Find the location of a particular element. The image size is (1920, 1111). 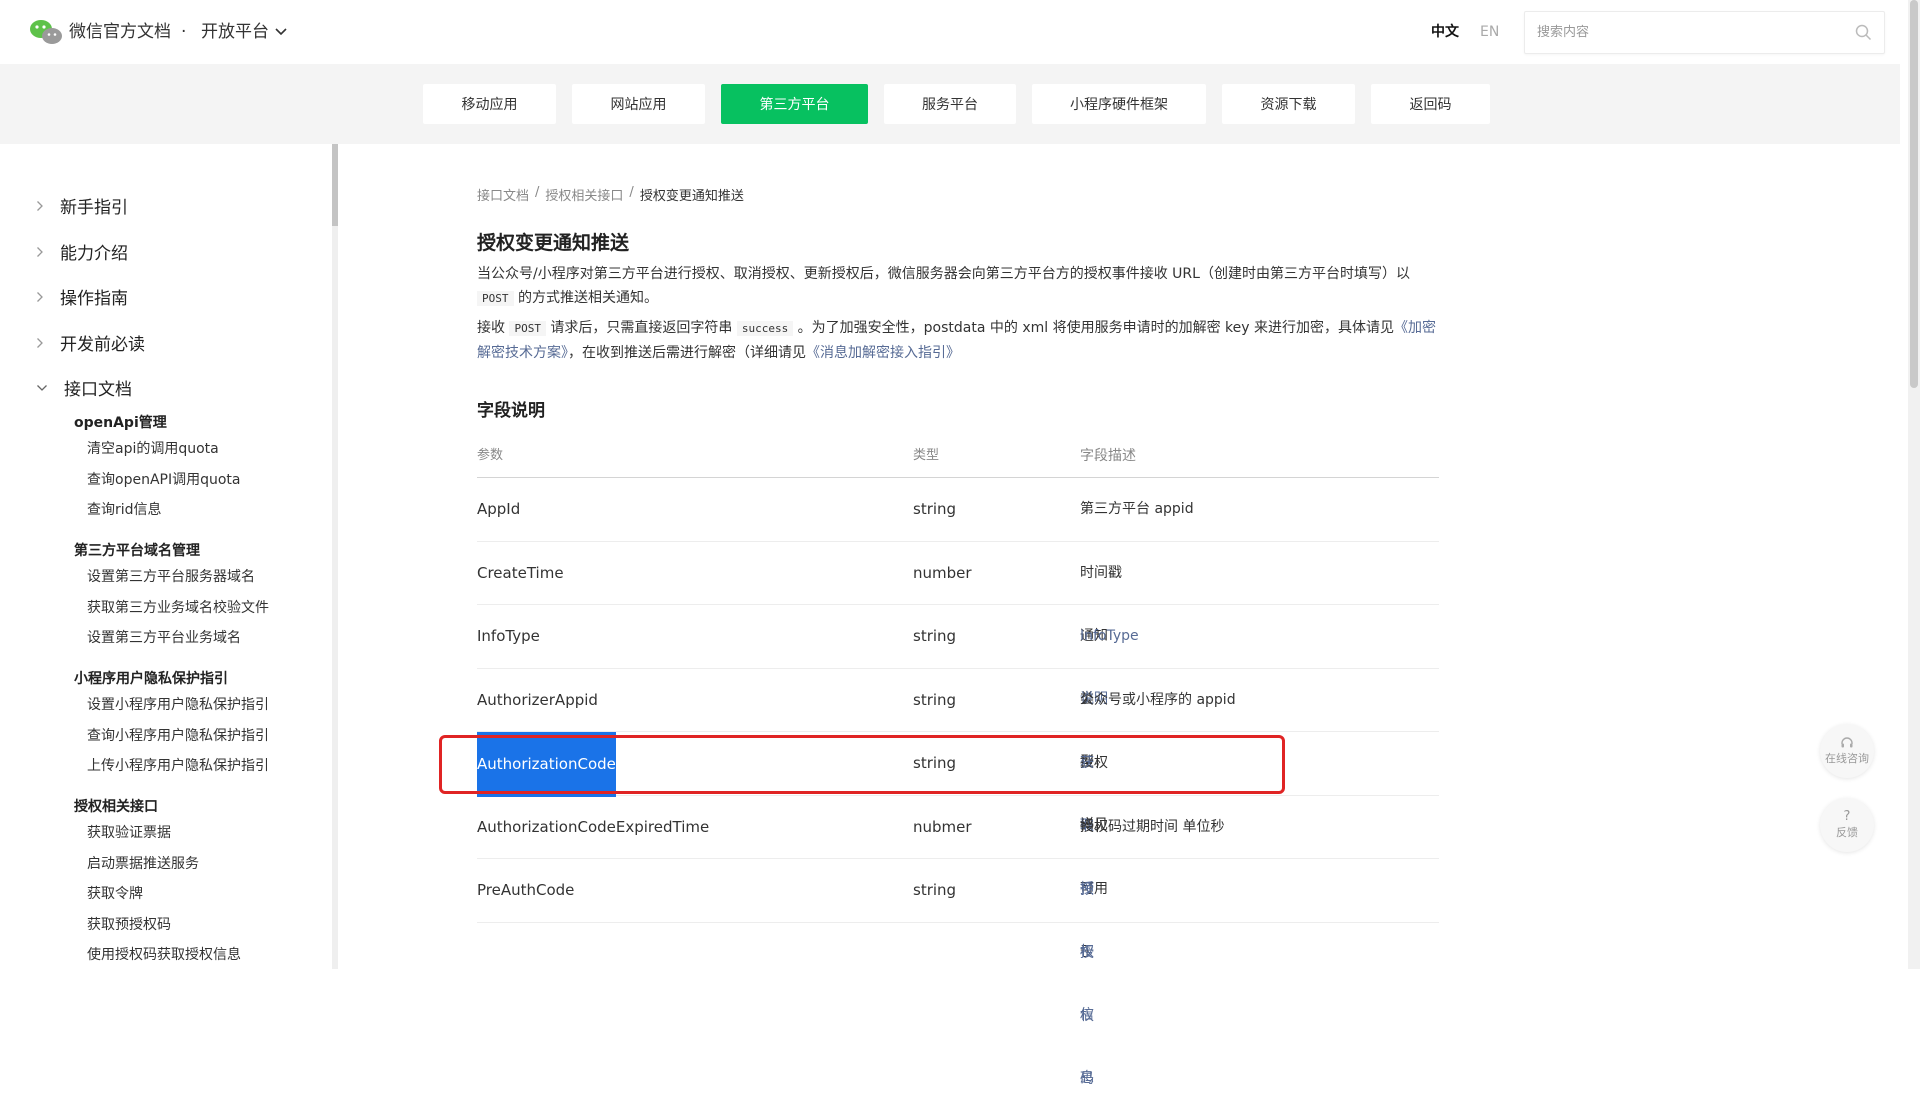

table-row: InfoType string 通知类型，详见 InfoType 说明 is located at coordinates (958, 719).